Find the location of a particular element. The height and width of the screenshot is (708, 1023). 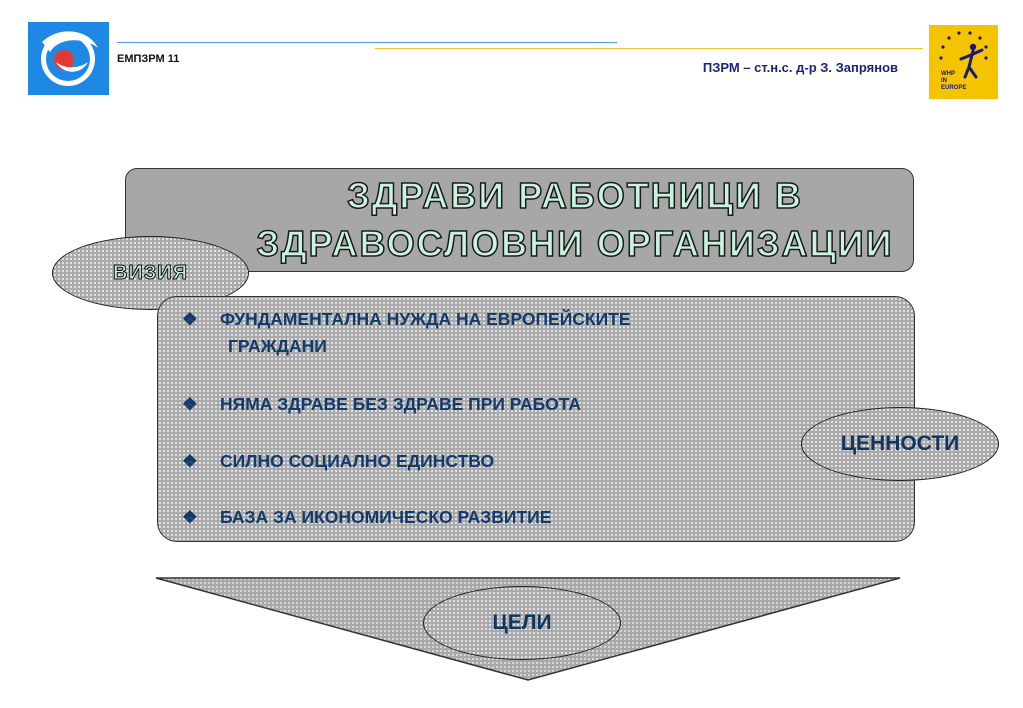

values-item-text: СИЛНО СОЦИАЛНО ЕДИНСТВО is located at coordinates (357, 461).